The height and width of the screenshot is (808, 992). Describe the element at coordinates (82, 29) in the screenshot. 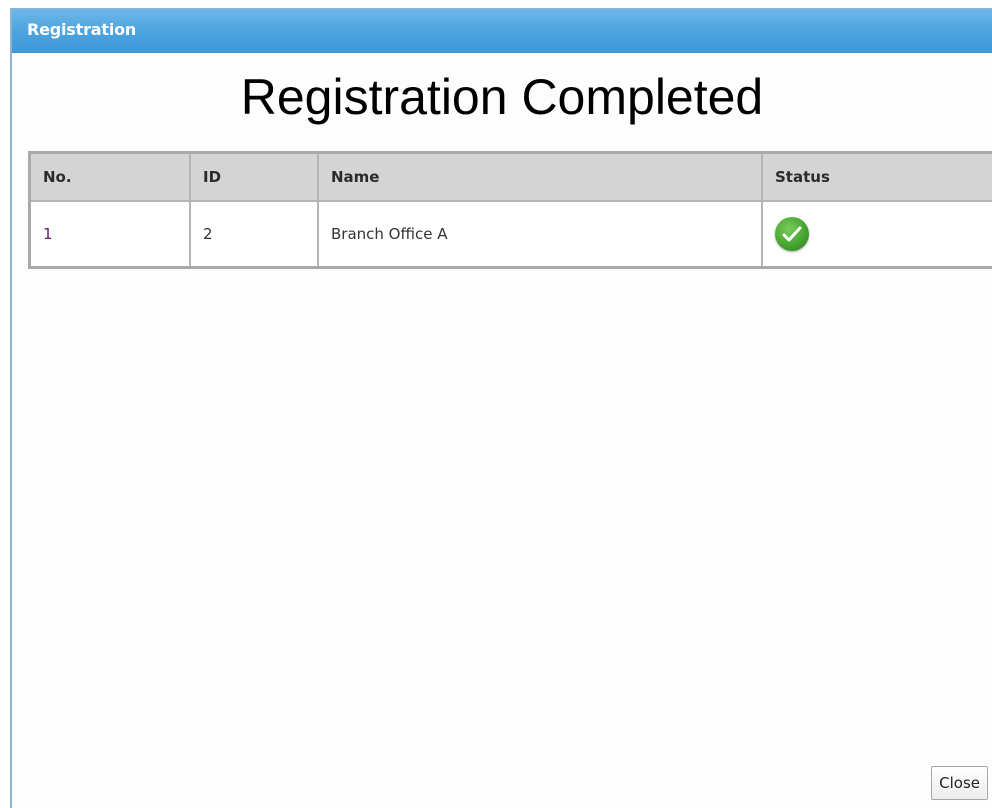

I see `dialog-title: Registration` at that location.